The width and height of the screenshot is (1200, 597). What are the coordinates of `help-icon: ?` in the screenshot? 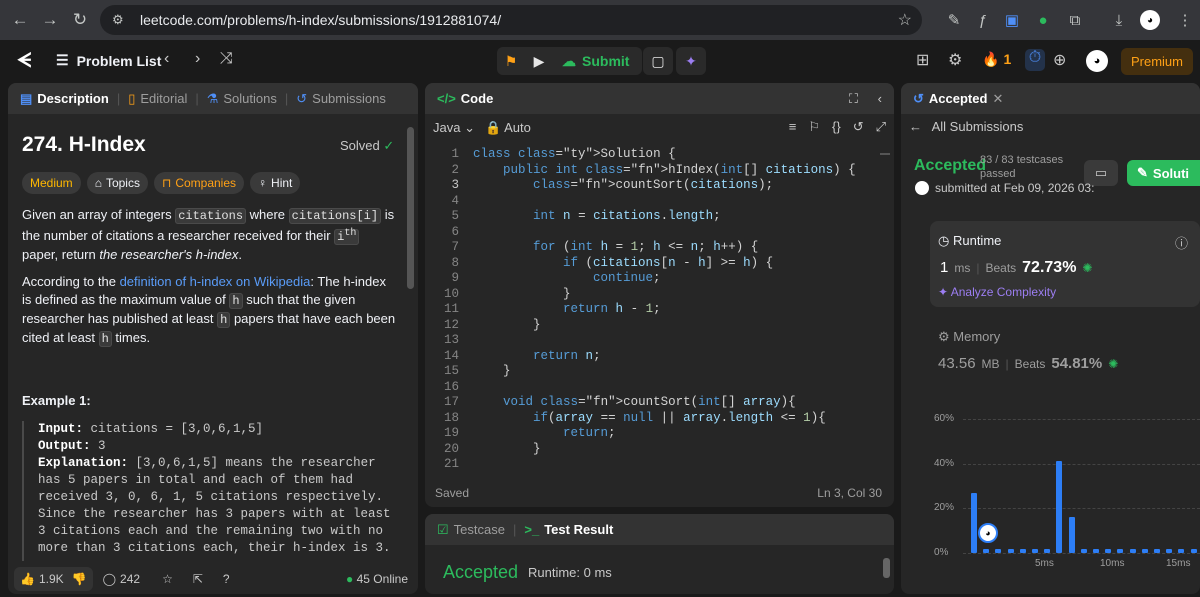 It's located at (226, 579).